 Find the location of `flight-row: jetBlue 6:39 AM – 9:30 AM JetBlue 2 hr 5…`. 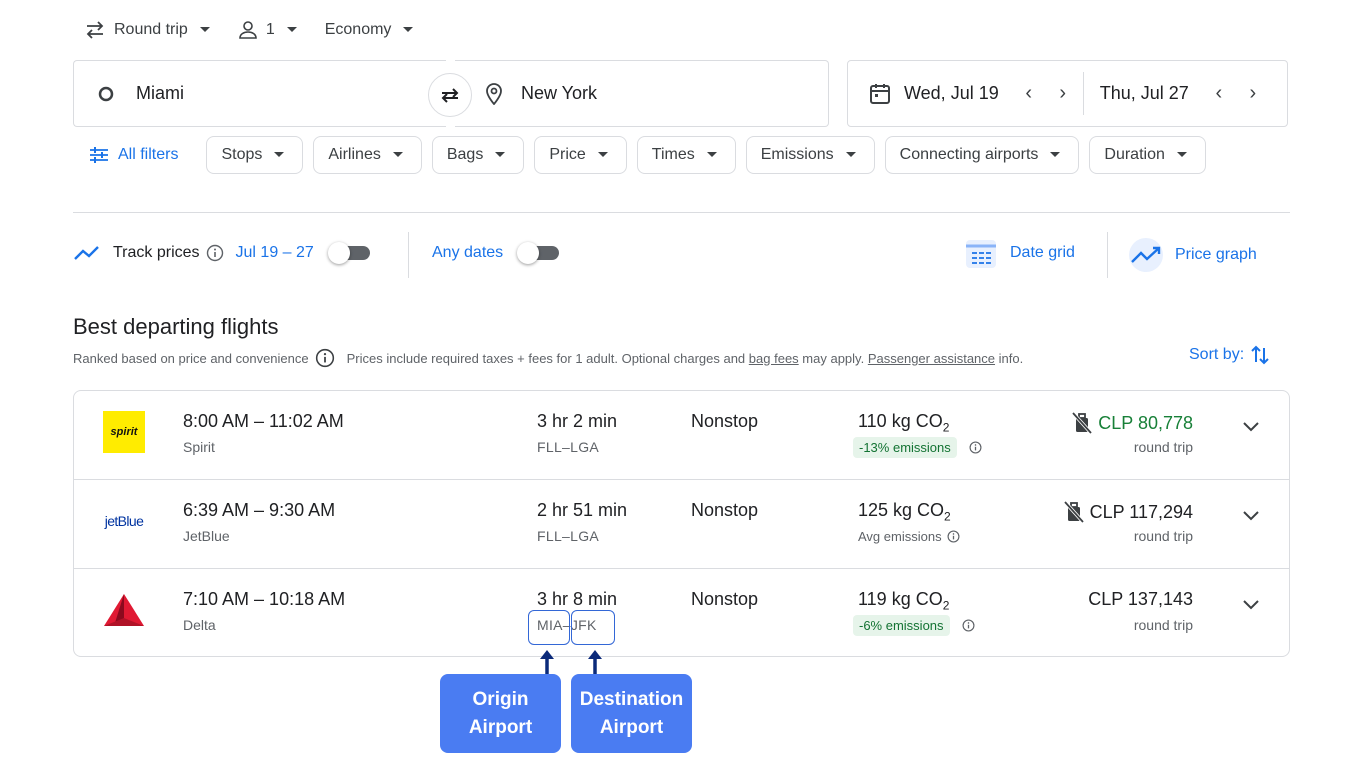

flight-row: jetBlue 6:39 AM – 9:30 AM JetBlue 2 hr 5… is located at coordinates (681, 523).